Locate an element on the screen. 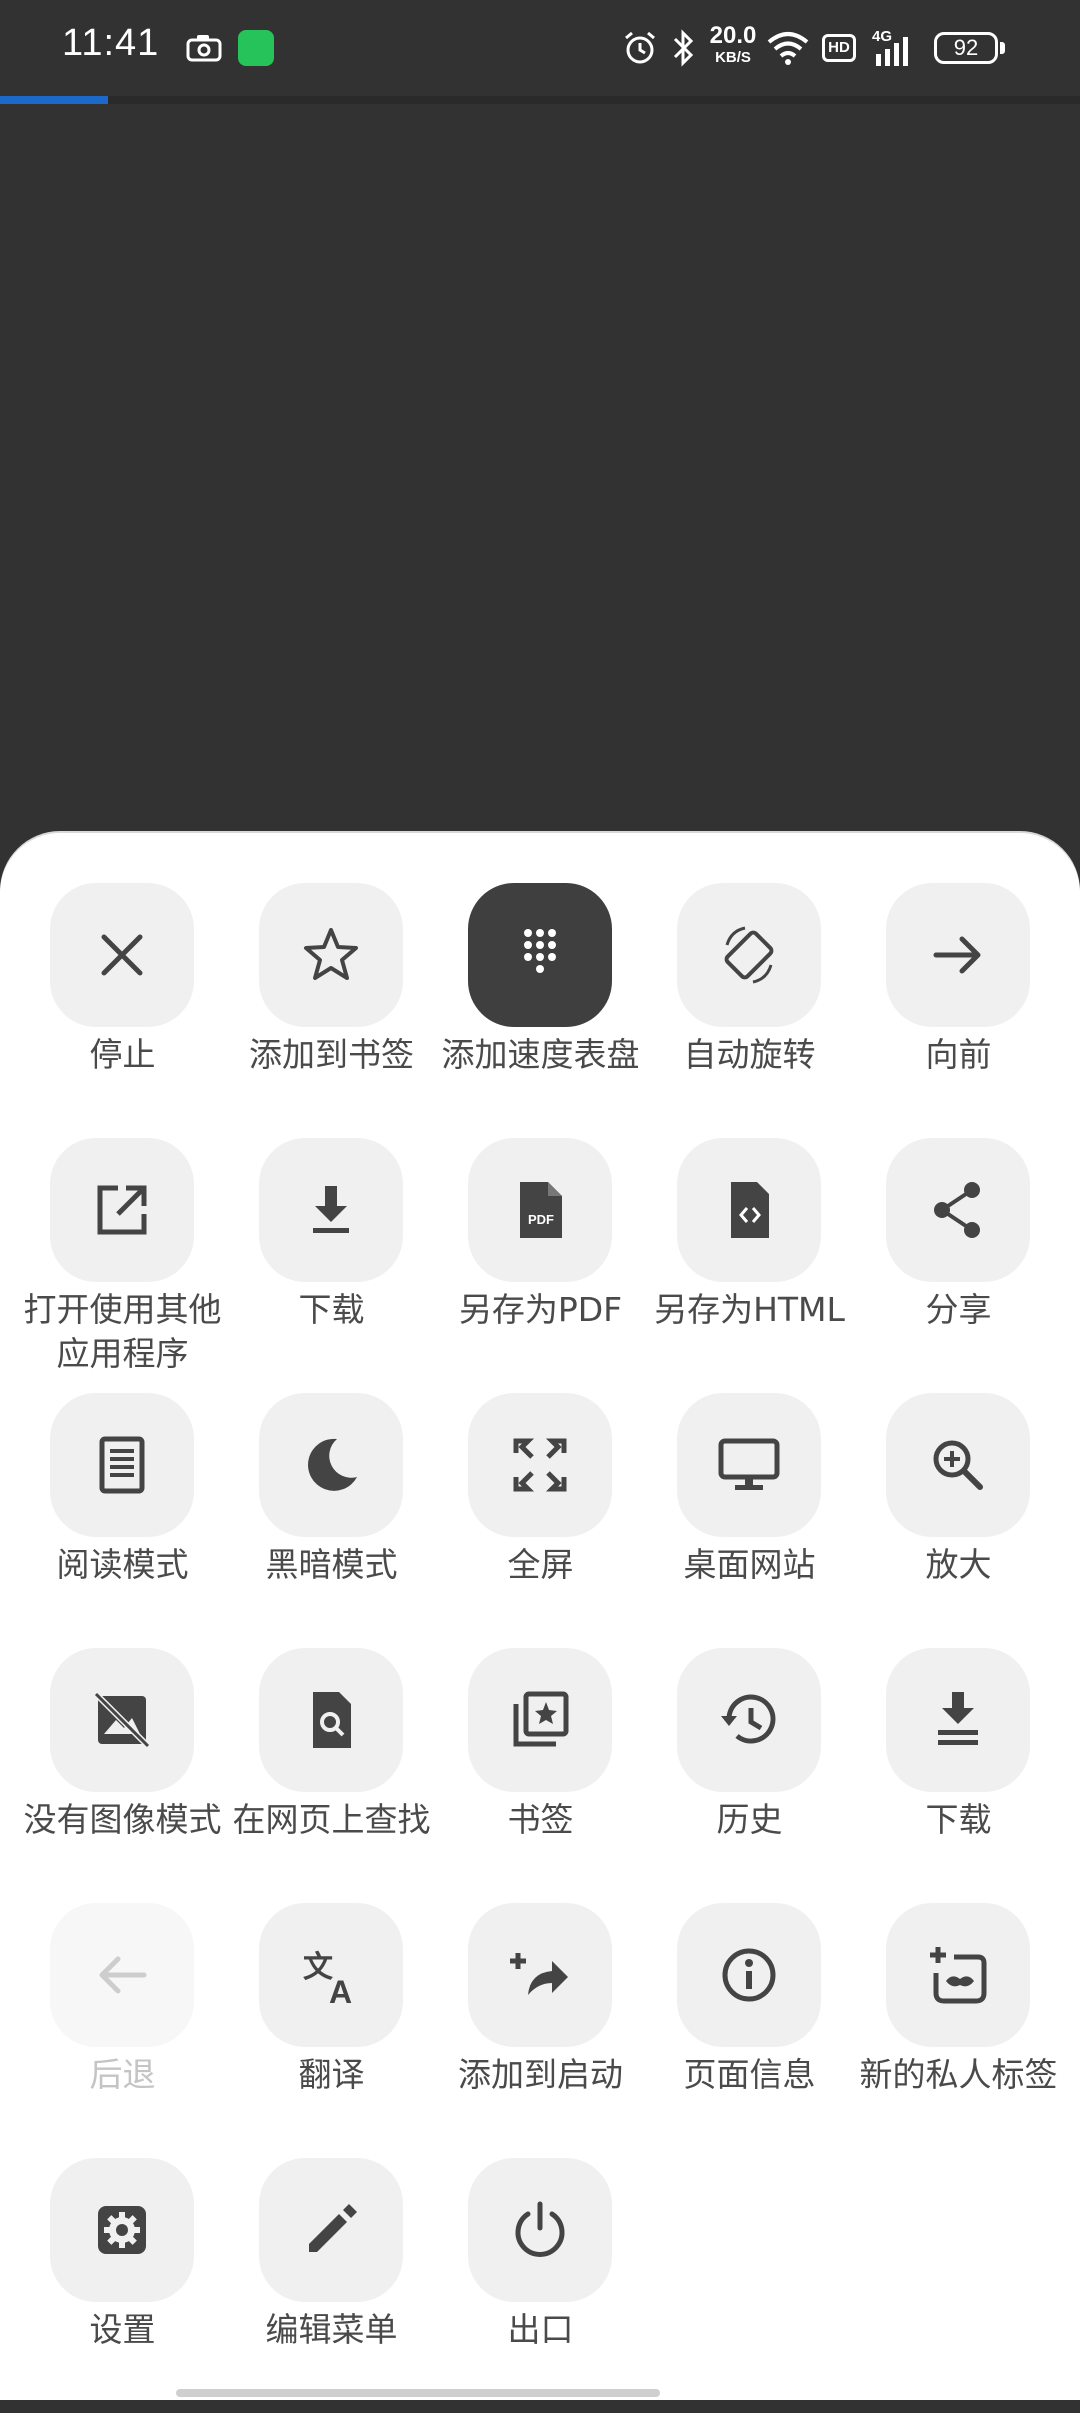  menu-item-dark-mode-button is located at coordinates (331, 1465).